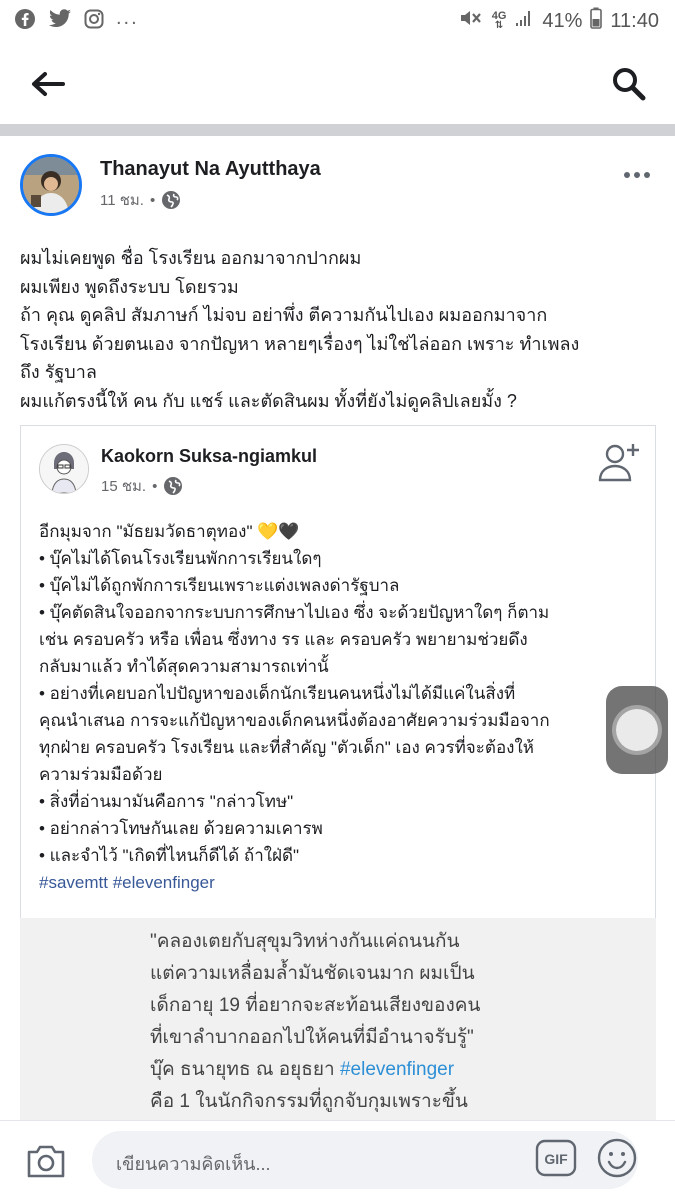 This screenshot has width=675, height=1201. I want to click on search-button, so click(629, 84).